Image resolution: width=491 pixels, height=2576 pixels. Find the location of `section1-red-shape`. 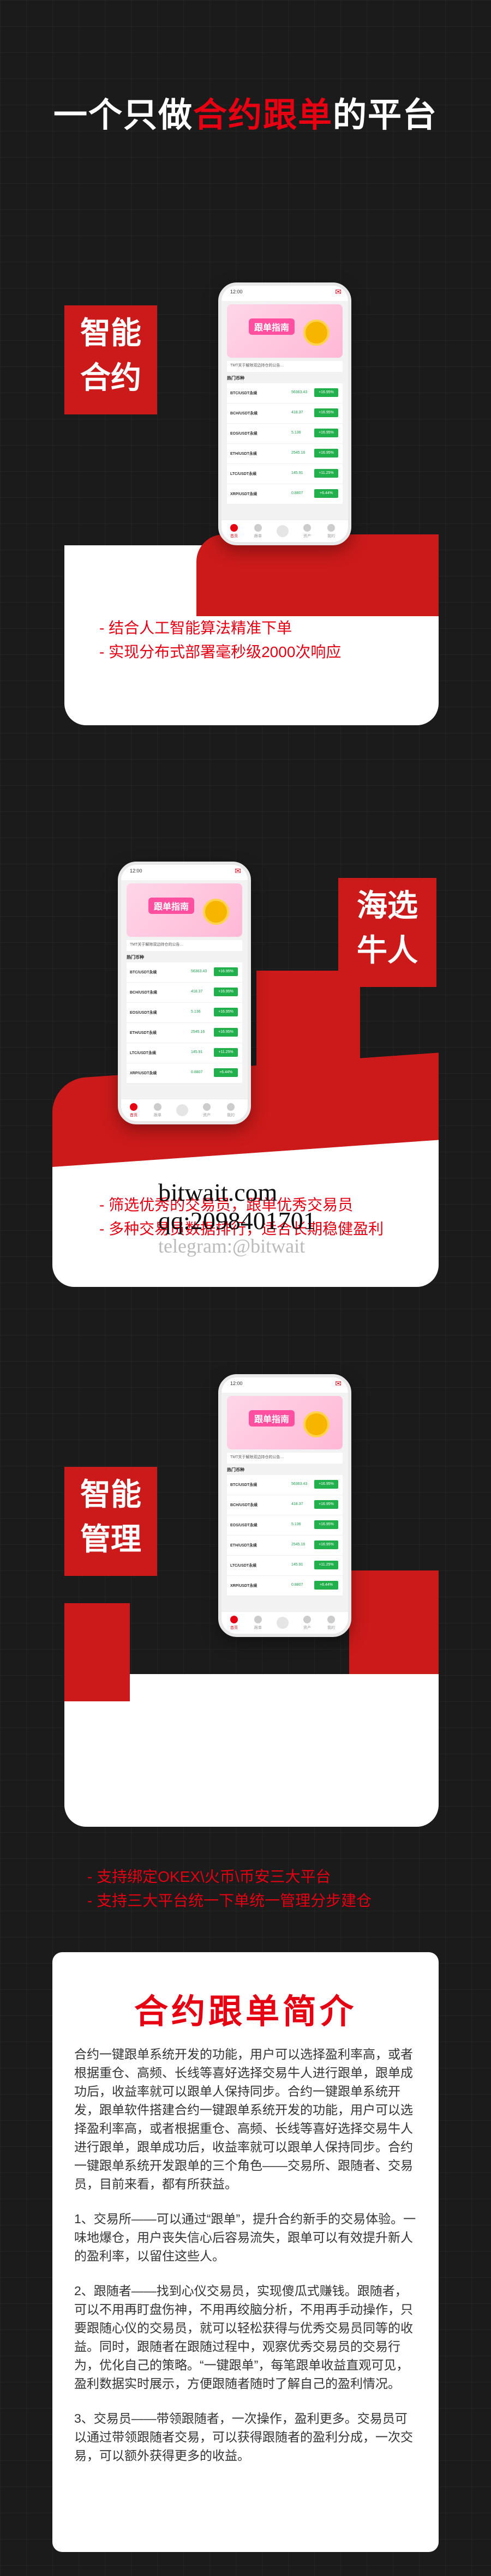

section1-red-shape is located at coordinates (317, 575).